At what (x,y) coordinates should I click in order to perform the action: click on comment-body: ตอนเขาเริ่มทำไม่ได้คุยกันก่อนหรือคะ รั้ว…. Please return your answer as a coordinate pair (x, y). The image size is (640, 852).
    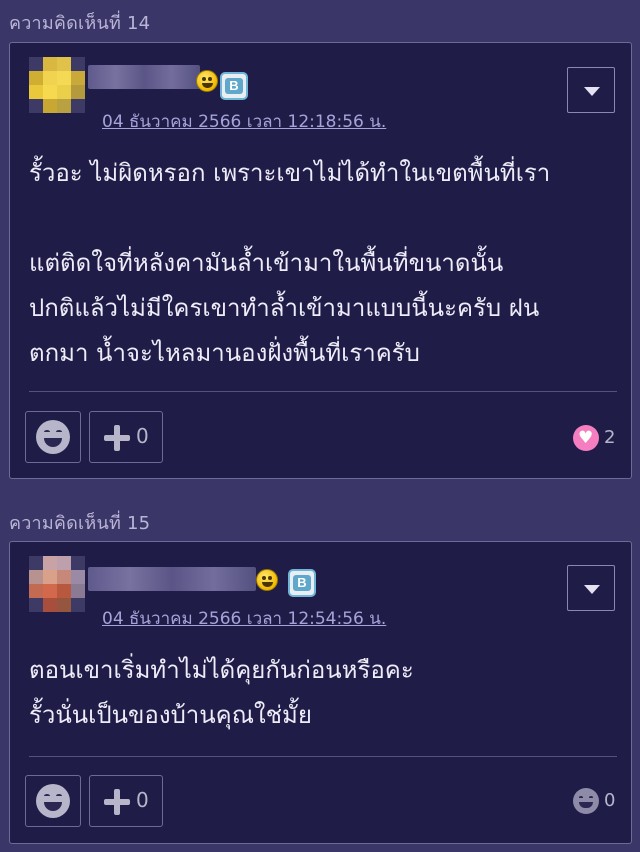
    Looking at the image, I should click on (221, 692).